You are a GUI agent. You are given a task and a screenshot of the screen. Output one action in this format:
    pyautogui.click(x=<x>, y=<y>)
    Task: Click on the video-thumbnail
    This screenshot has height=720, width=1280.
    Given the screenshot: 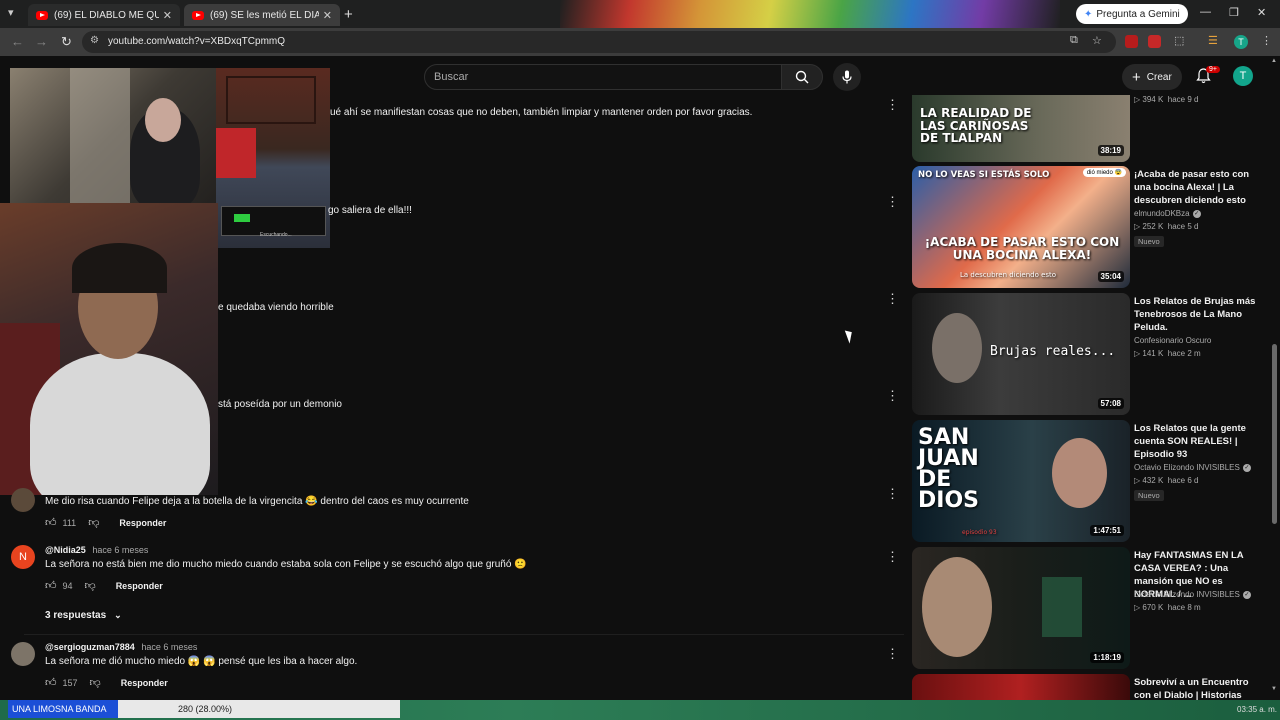 What is the action you would take?
    pyautogui.click(x=1021, y=687)
    